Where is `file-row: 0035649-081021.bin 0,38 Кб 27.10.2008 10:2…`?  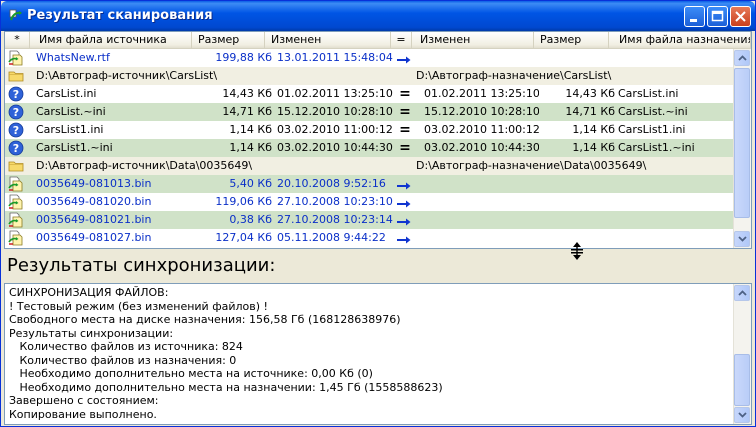 file-row: 0035649-081021.bin 0,38 Кб 27.10.2008 10:2… is located at coordinates (369, 220).